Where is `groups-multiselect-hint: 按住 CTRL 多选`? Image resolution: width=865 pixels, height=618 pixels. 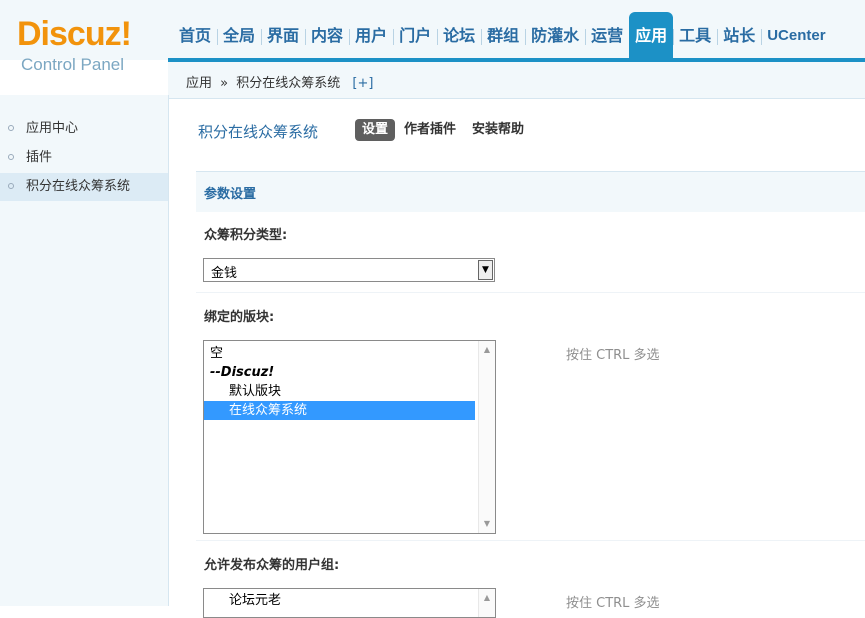 groups-multiselect-hint: 按住 CTRL 多选 is located at coordinates (613, 603).